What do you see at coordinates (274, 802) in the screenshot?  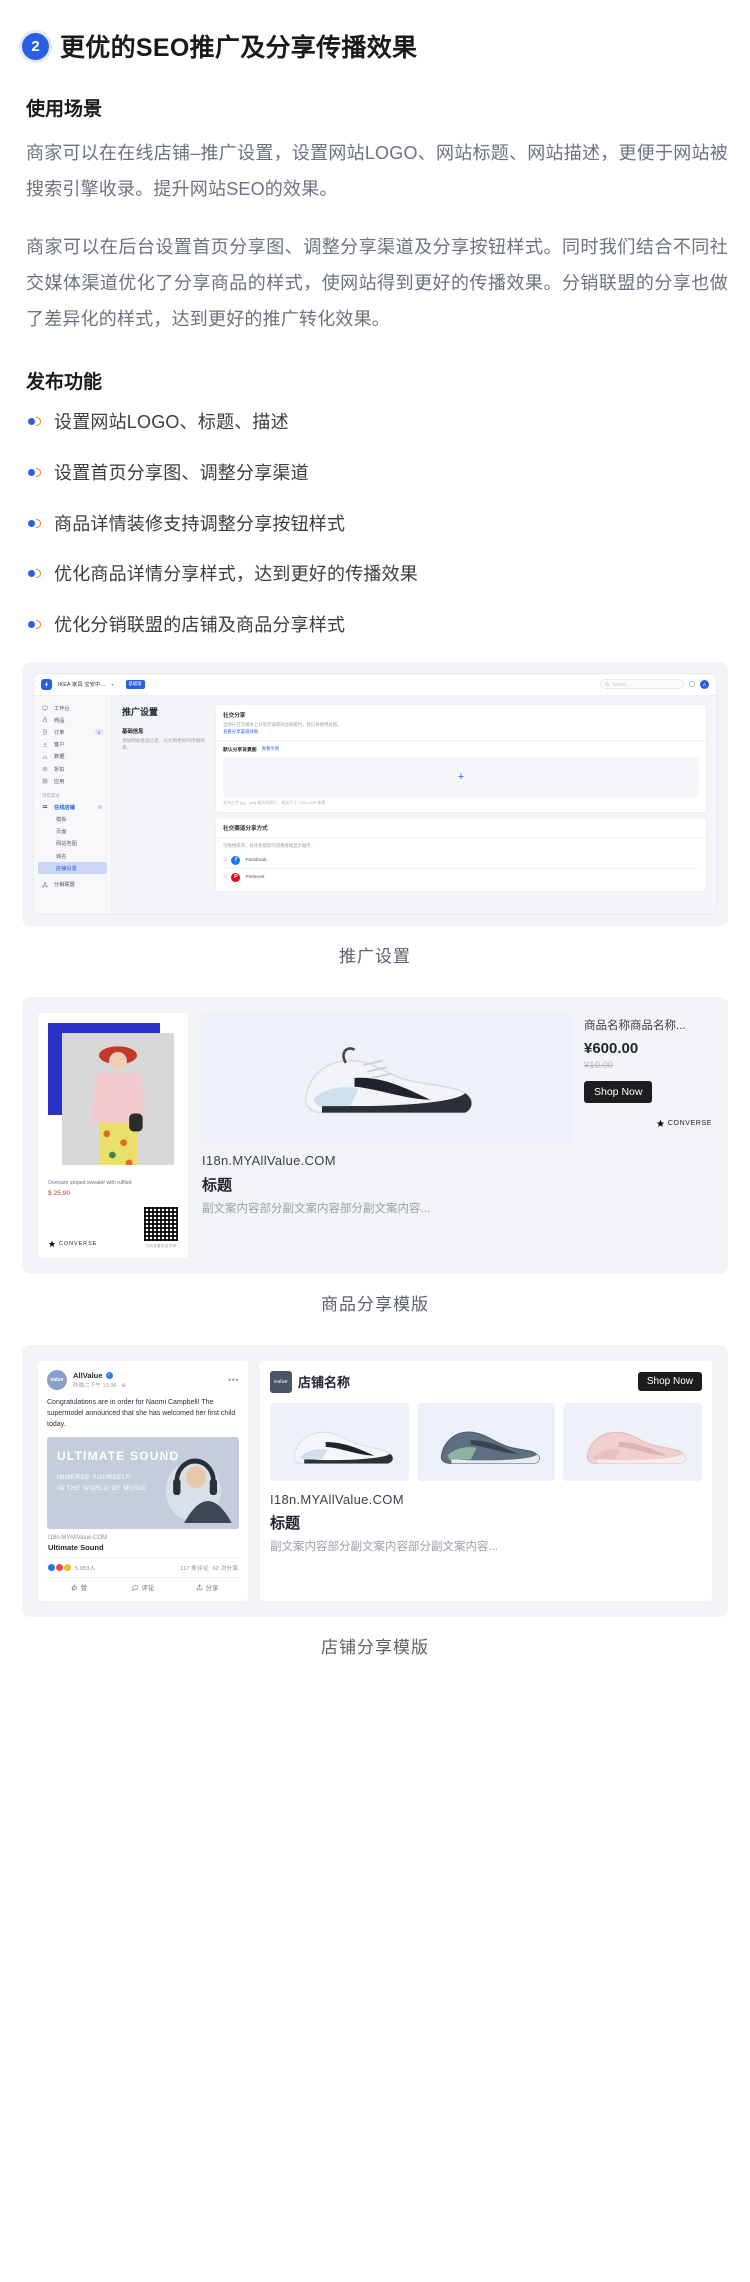 I see `uploader-hint: 支持上传 jpg、png 格式的图片，建议尺寸 1200×630 像素` at bounding box center [274, 802].